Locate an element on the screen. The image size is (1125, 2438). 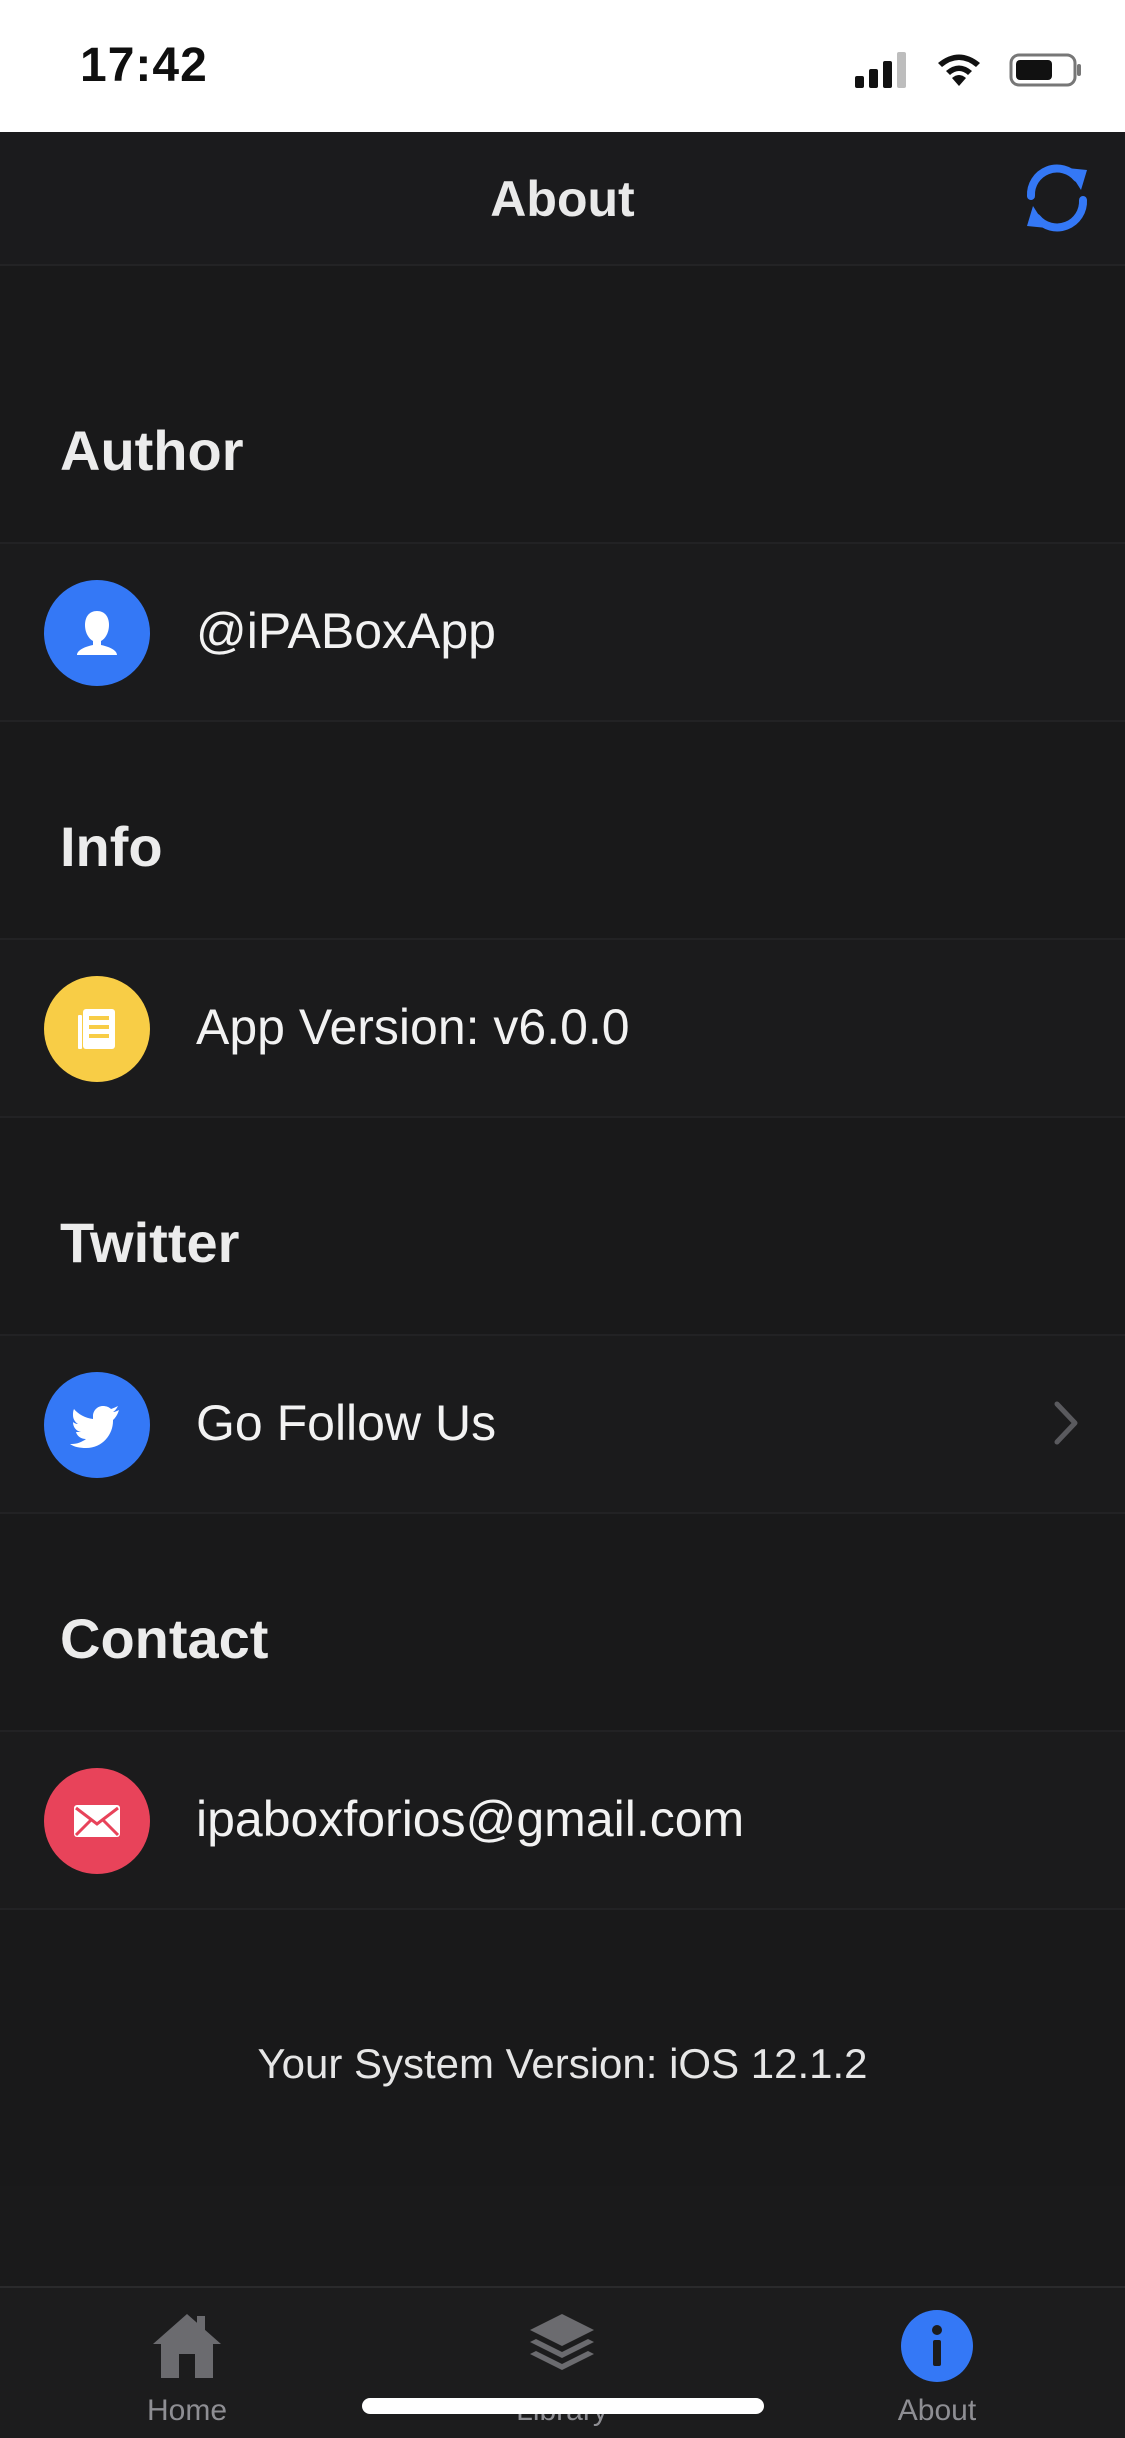
tab-home: Home is located at coordinates (187, 2368).